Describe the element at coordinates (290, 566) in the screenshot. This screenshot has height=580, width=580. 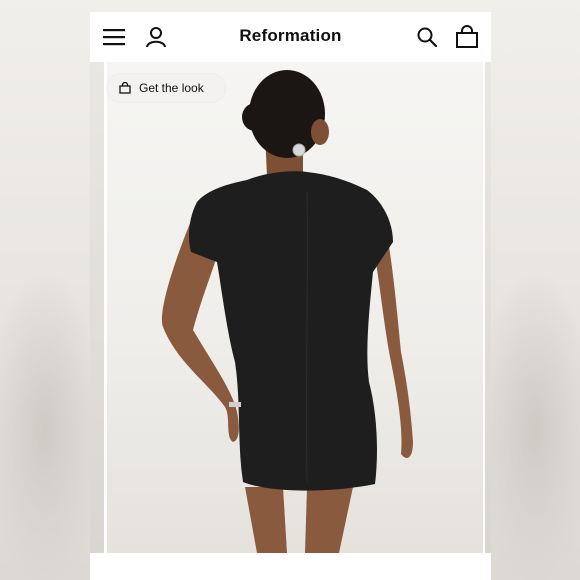
I see `bottom-area` at that location.